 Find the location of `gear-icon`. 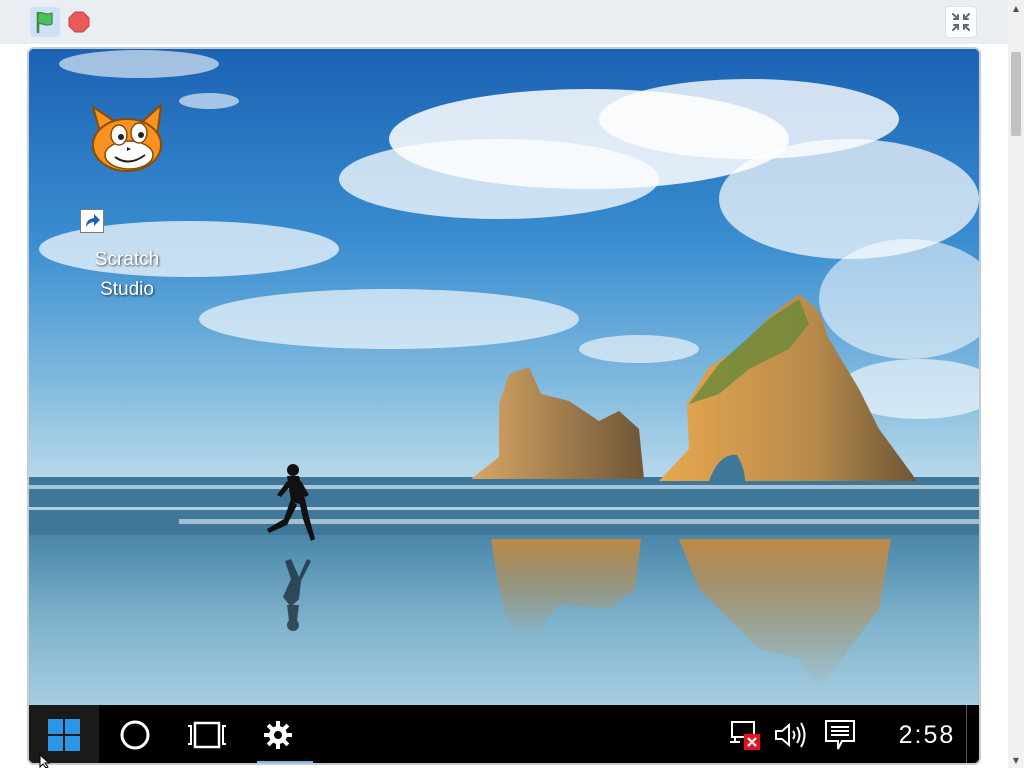

gear-icon is located at coordinates (278, 735).